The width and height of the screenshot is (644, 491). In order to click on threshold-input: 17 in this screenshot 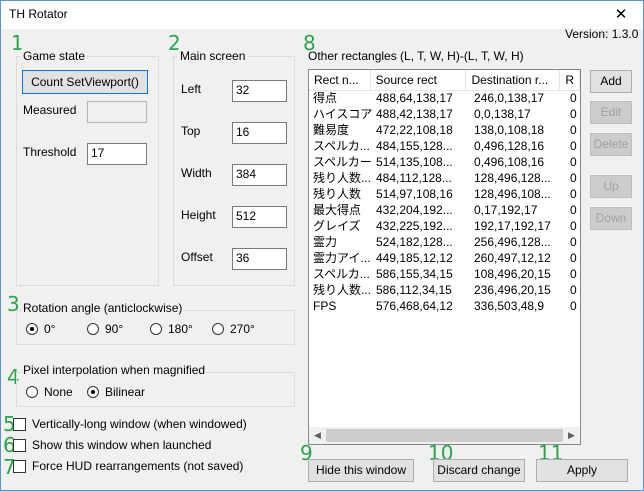, I will do `click(117, 154)`.